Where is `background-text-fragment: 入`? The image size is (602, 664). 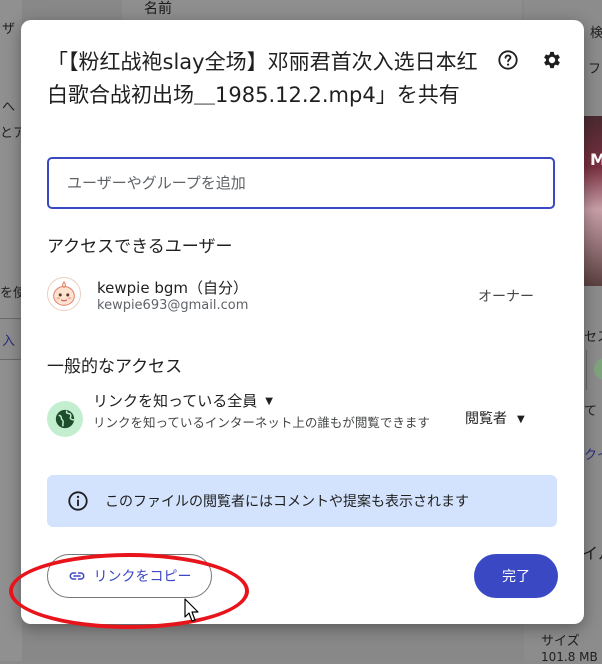 background-text-fragment: 入 is located at coordinates (9, 341).